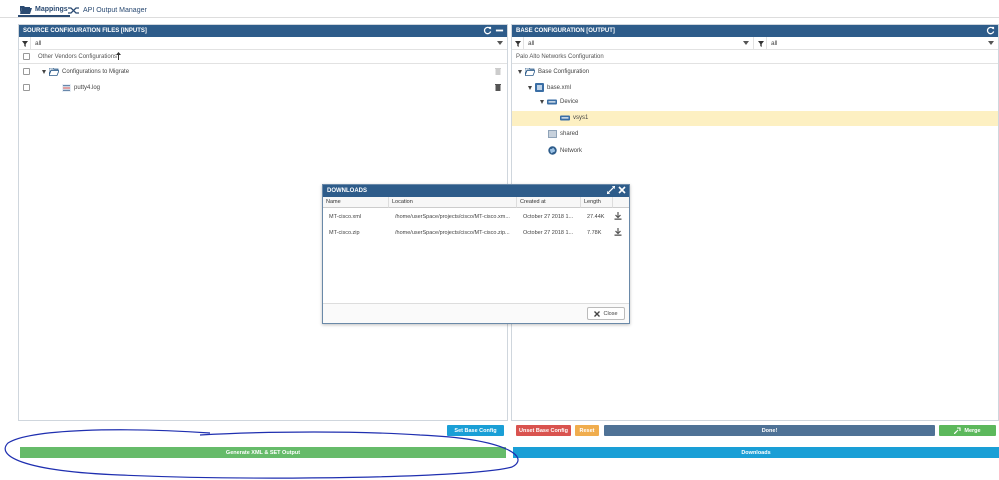 This screenshot has height=480, width=999. I want to click on merge-icon, so click(957, 430).